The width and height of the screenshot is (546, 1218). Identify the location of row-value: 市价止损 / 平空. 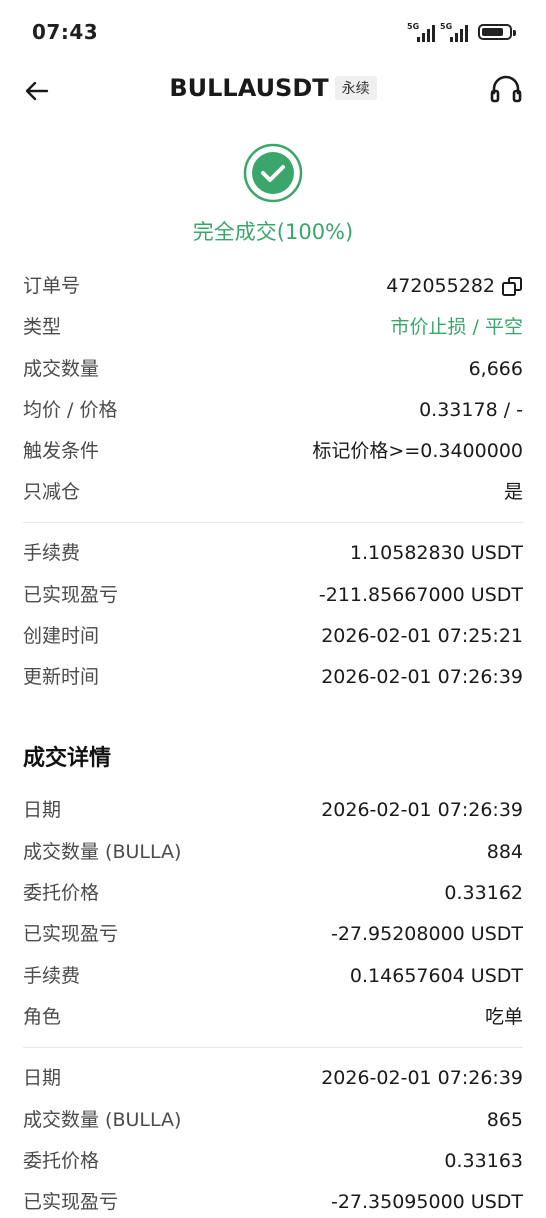
(456, 327).